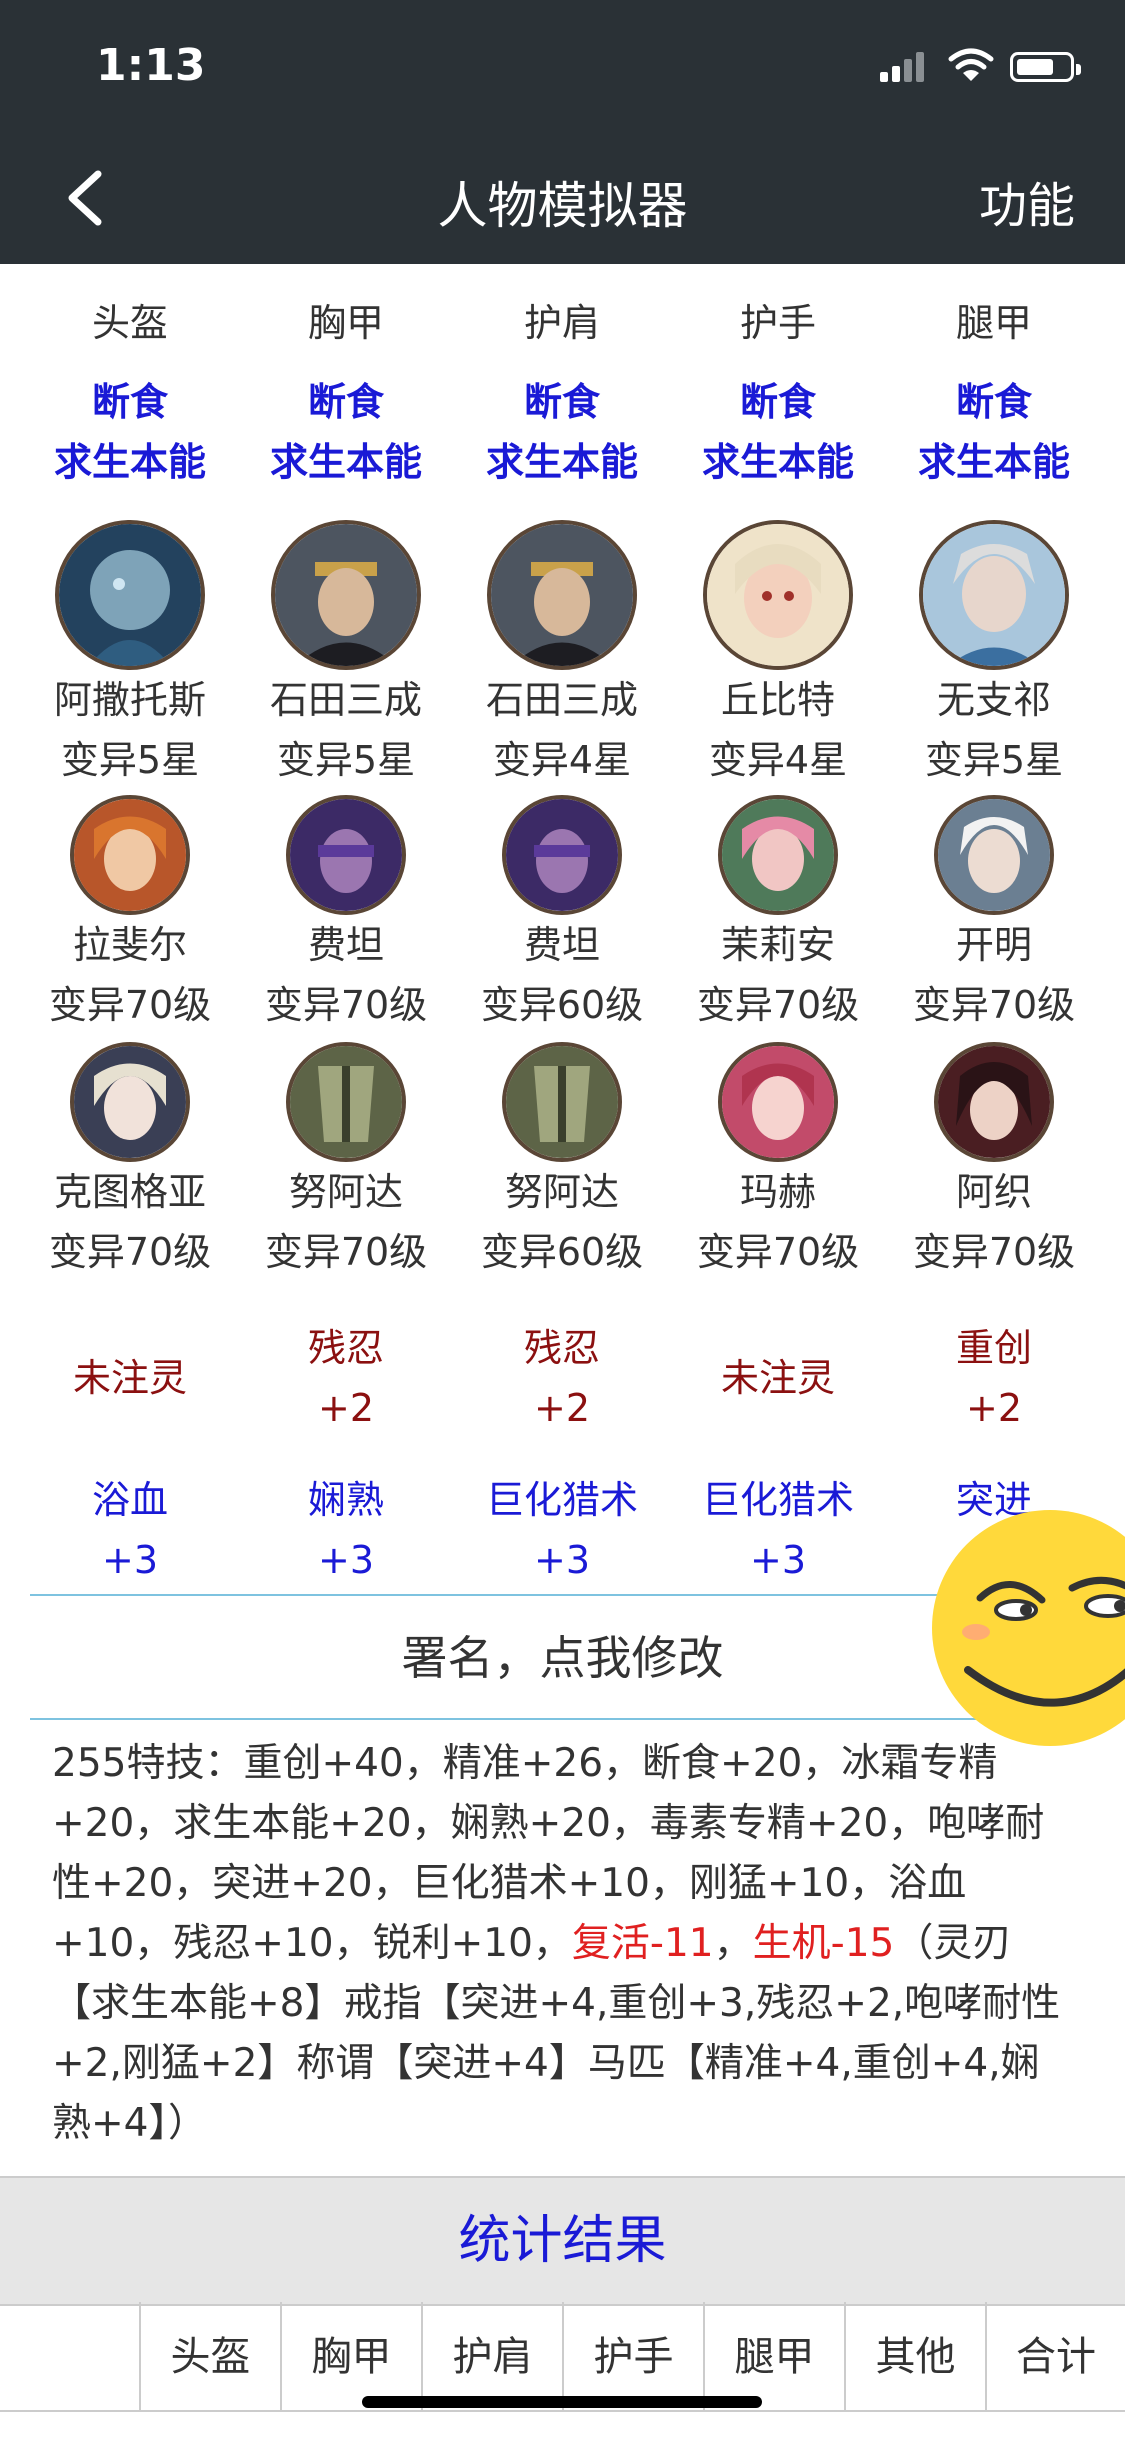  I want to click on slot-label: 胸甲, so click(345, 323).